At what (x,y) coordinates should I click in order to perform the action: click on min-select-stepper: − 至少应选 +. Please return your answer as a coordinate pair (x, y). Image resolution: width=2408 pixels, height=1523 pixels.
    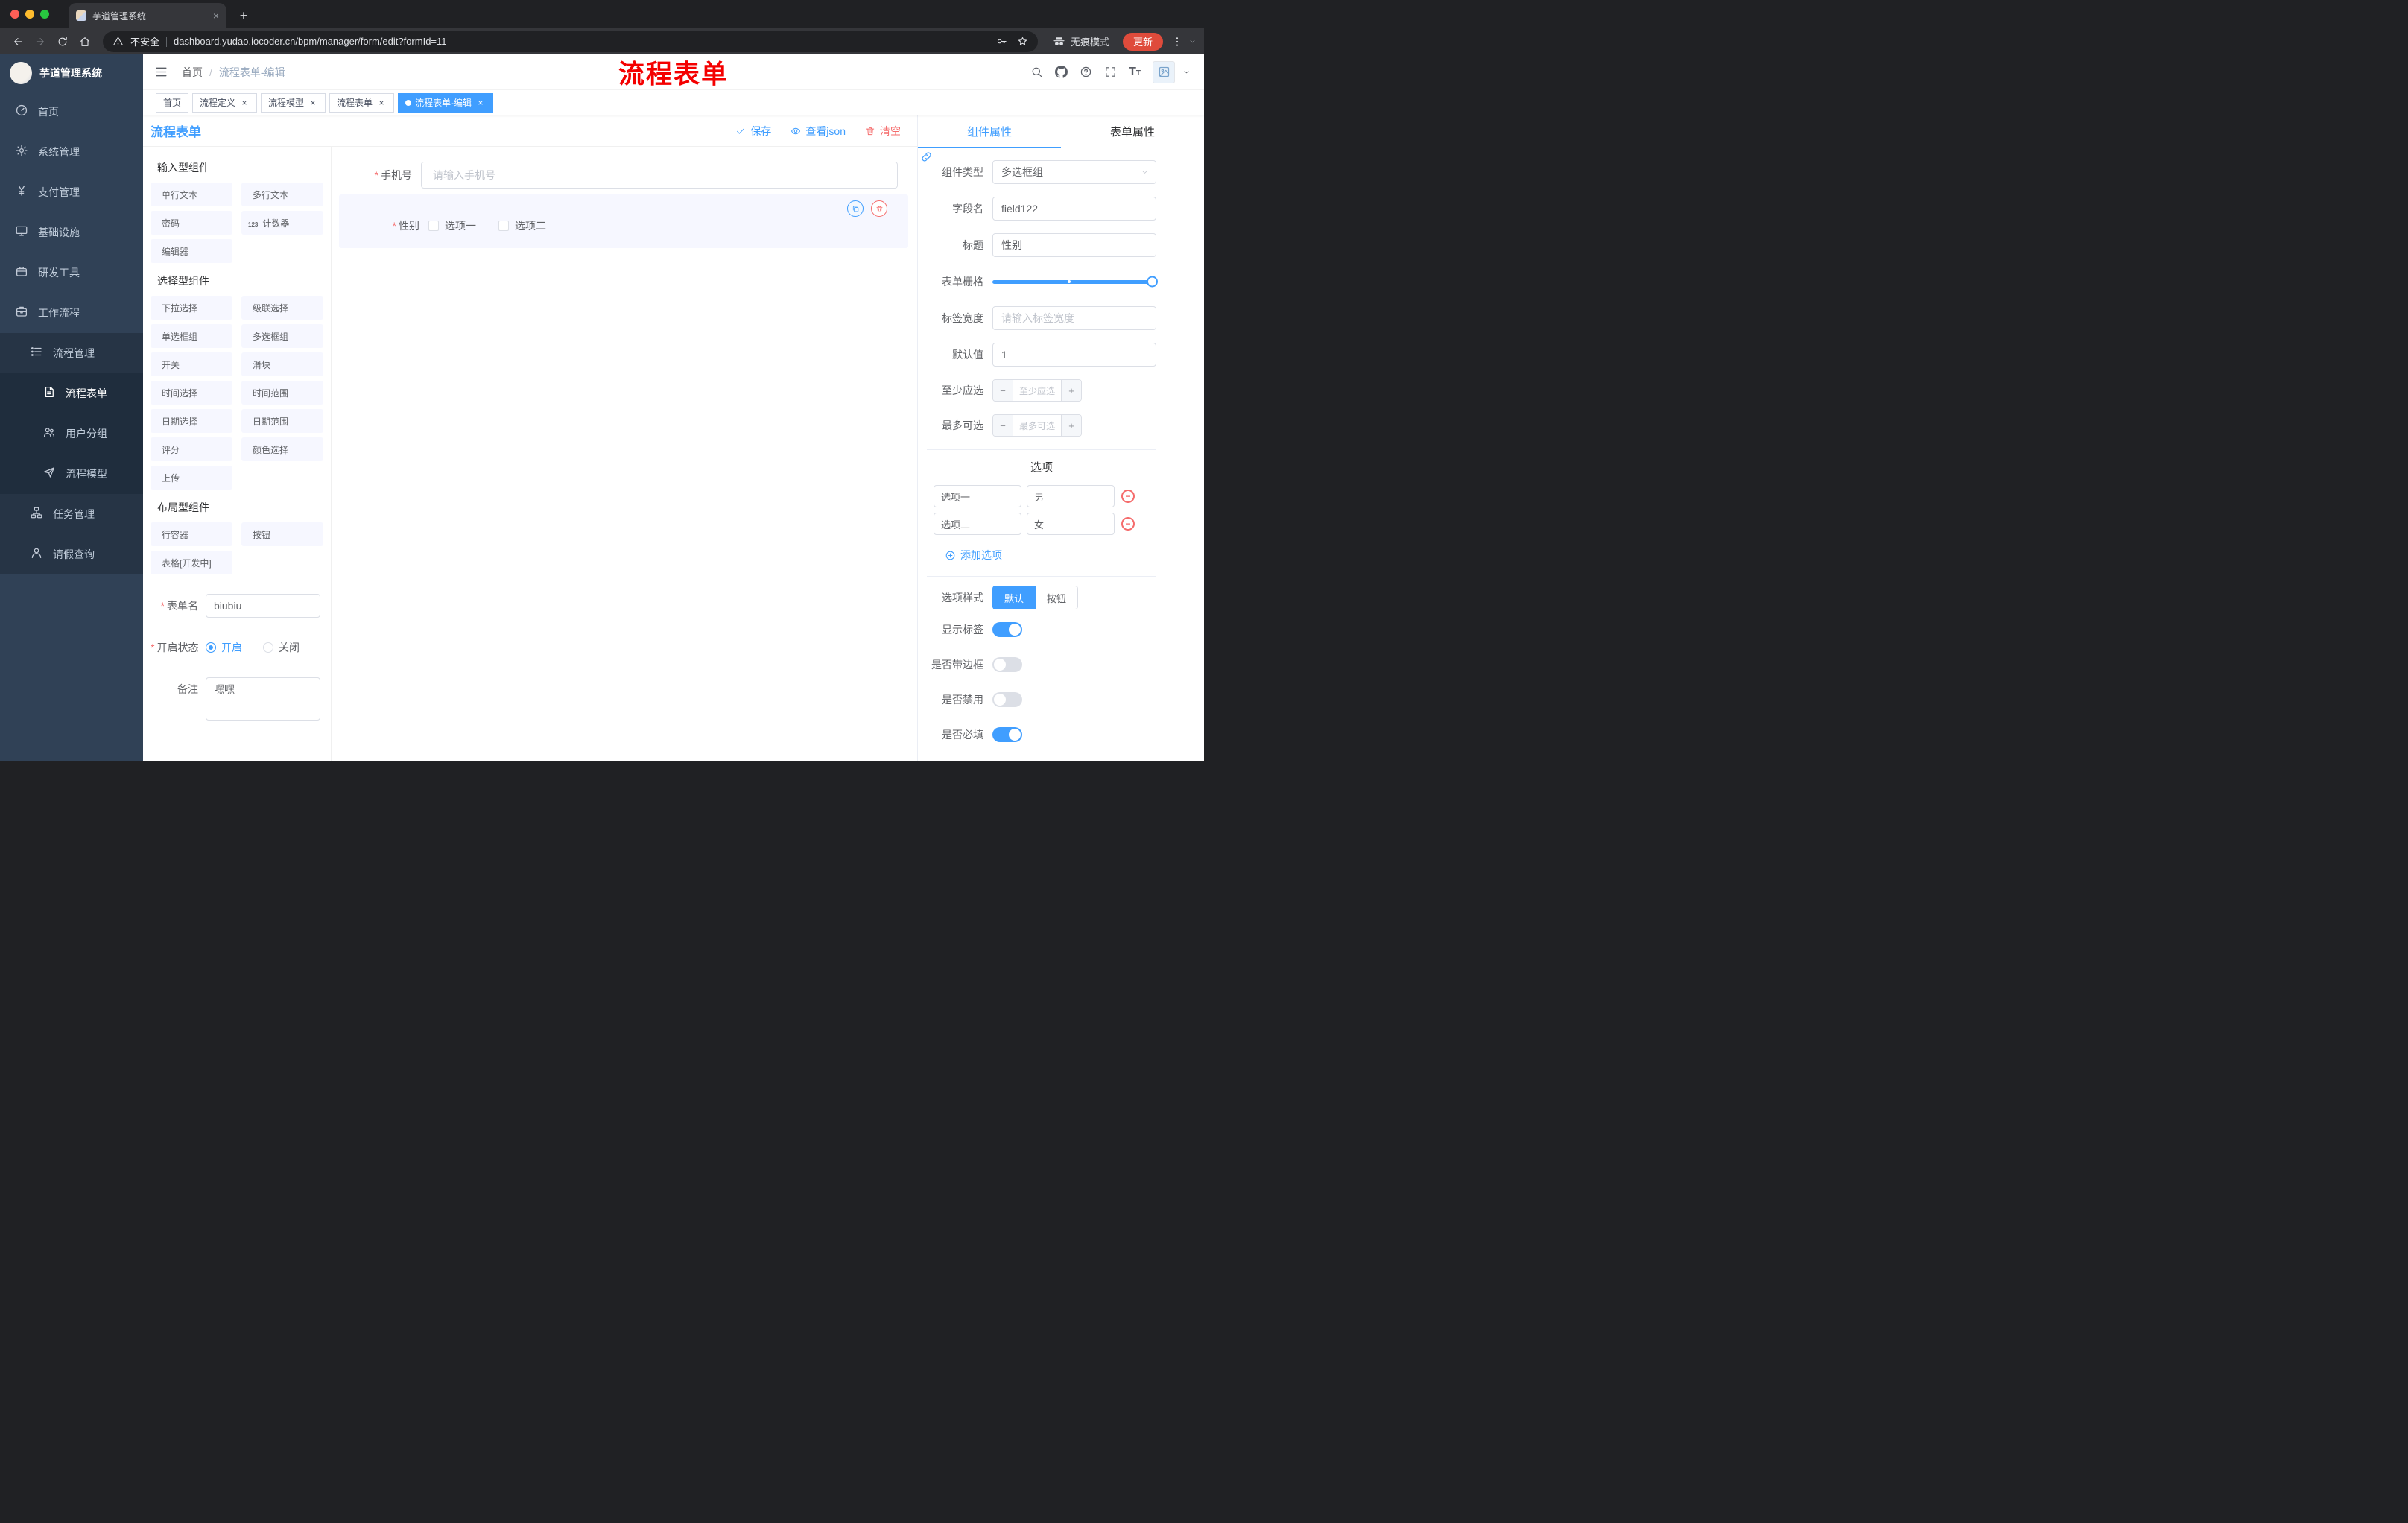
    Looking at the image, I should click on (1037, 391).